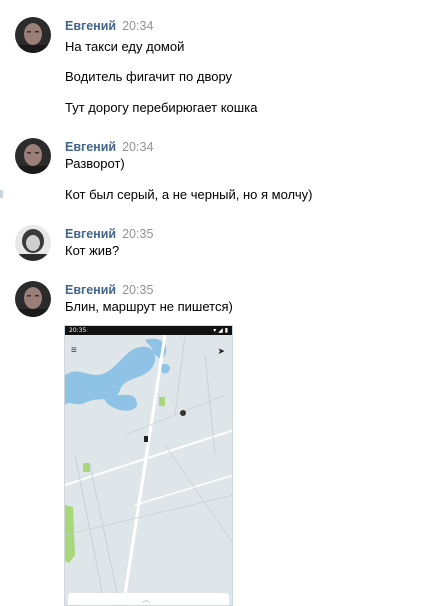 The height and width of the screenshot is (606, 433). What do you see at coordinates (148, 330) in the screenshot?
I see `phone-status-bar: 20:35 ▾ ◢ ▮` at bounding box center [148, 330].